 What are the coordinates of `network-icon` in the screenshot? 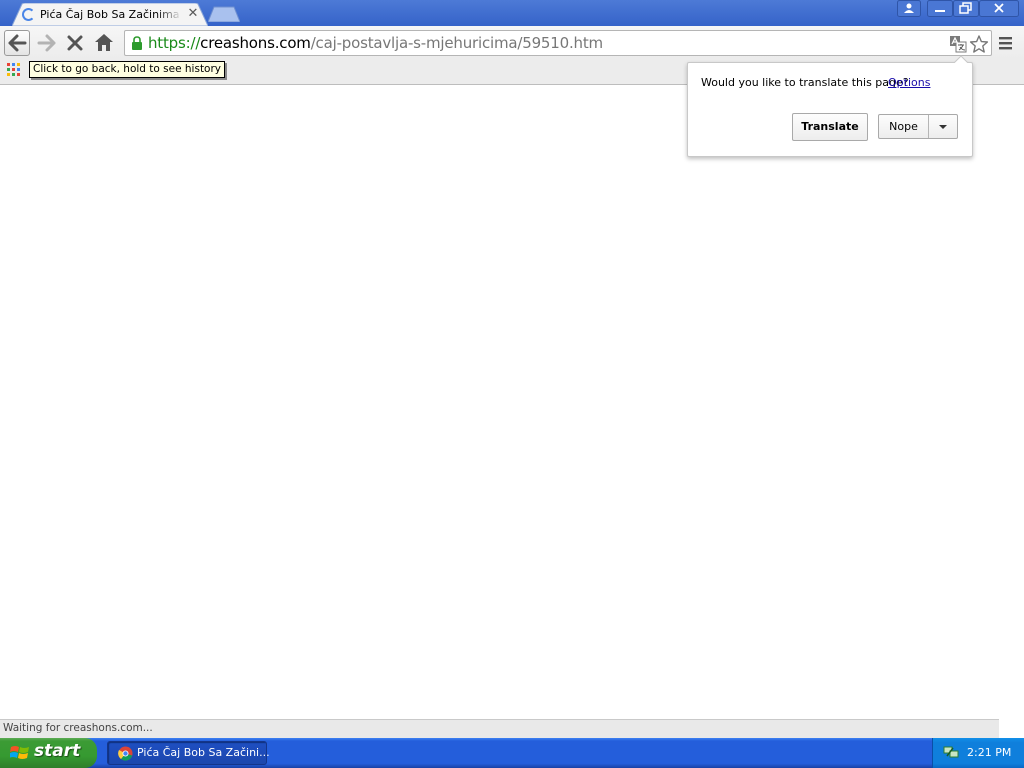 It's located at (951, 752).